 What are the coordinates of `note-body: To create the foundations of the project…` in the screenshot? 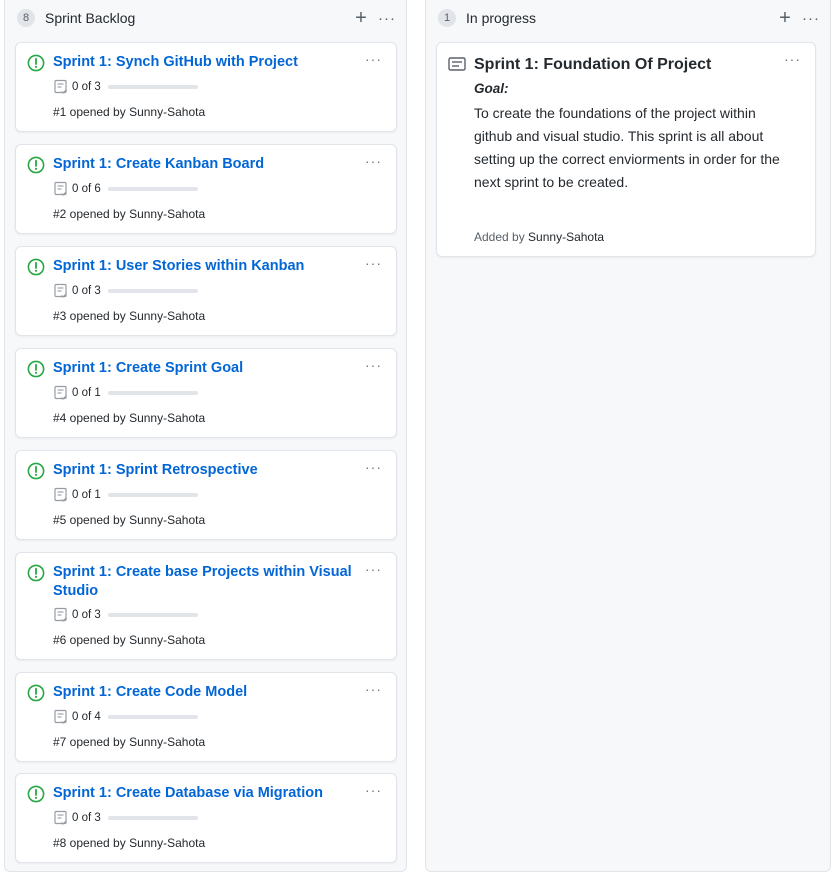 It's located at (627, 147).